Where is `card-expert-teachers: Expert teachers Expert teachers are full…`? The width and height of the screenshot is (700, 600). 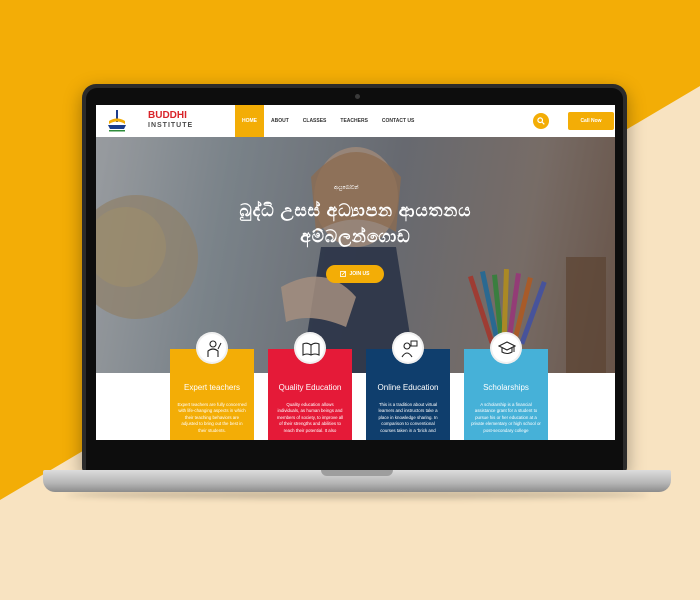
card-expert-teachers: Expert teachers Expert teachers are full… is located at coordinates (212, 386).